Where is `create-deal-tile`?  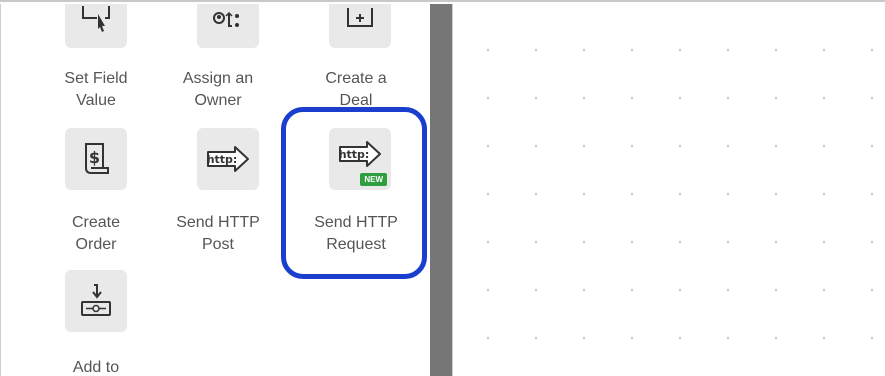 create-deal-tile is located at coordinates (360, 26).